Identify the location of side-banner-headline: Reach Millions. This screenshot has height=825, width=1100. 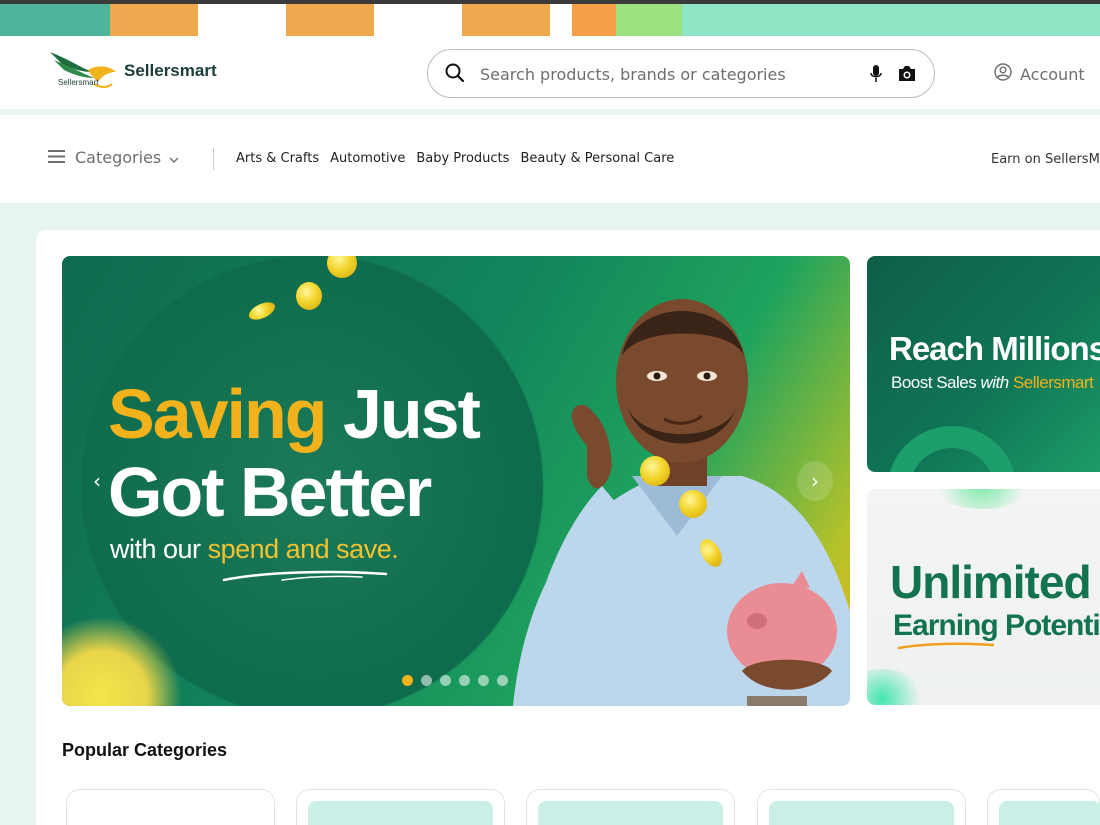
(994, 348).